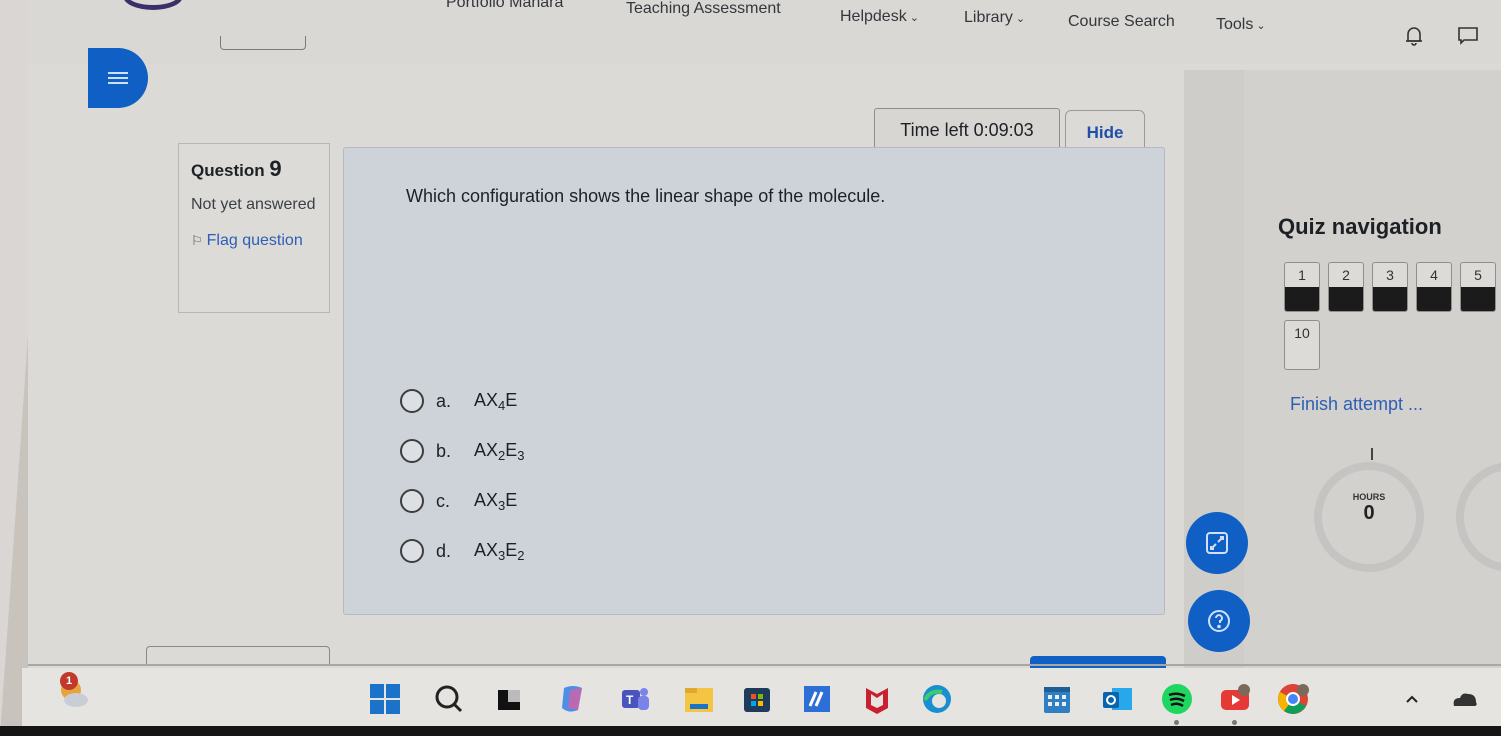  What do you see at coordinates (1482, 497) in the screenshot?
I see `minutes-label: MIN` at bounding box center [1482, 497].